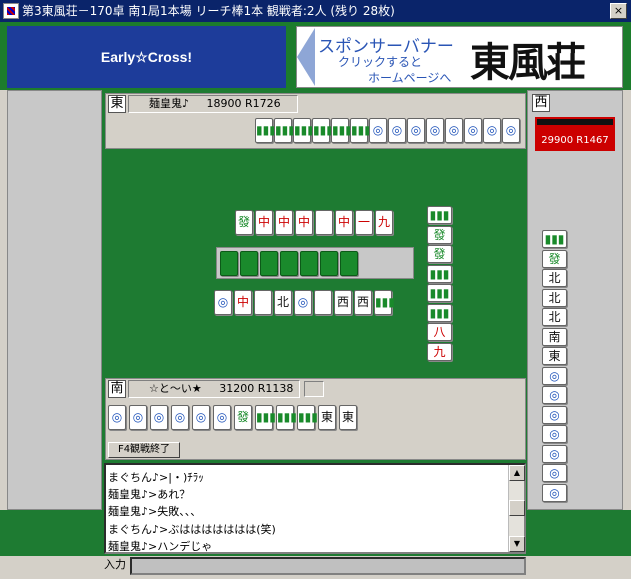 Image resolution: width=631 pixels, height=579 pixels. Describe the element at coordinates (528, 62) in the screenshot. I see `tonpuso-logo: 東風荘` at that location.